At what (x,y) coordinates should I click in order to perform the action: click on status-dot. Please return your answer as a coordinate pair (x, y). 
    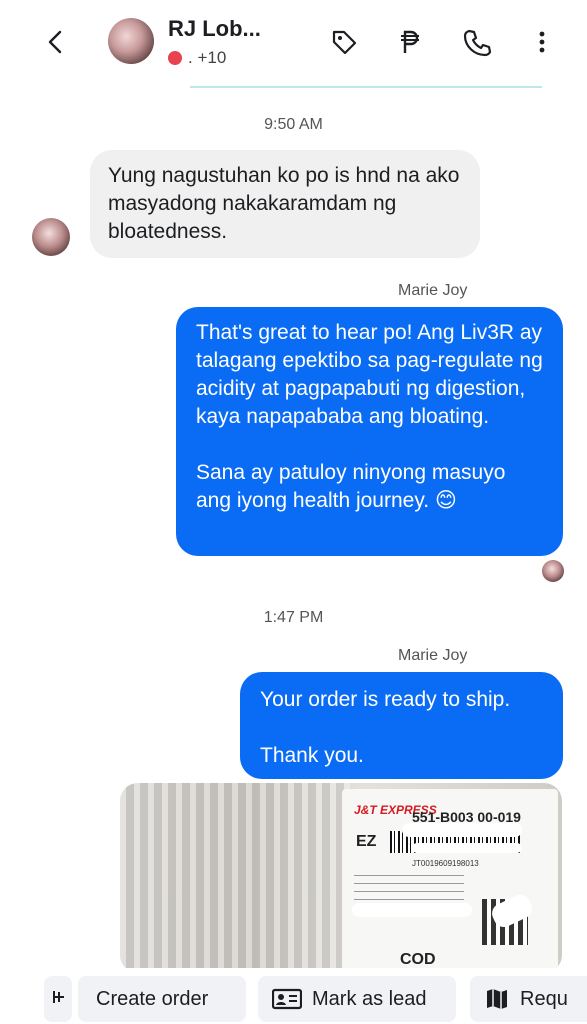
    Looking at the image, I should click on (175, 58).